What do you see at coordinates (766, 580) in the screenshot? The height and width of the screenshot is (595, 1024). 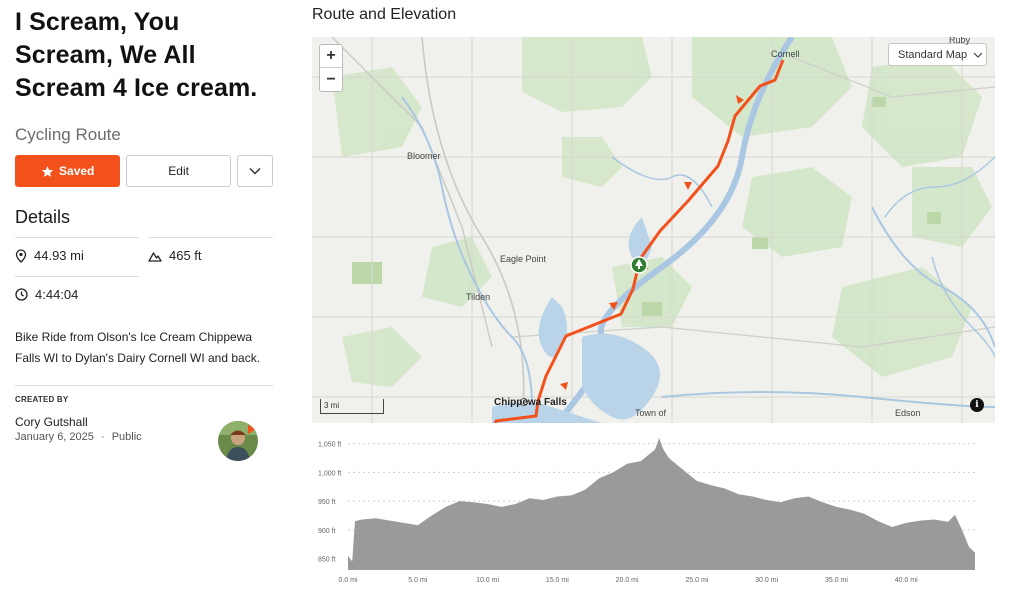 I see `x-tick-label: 30.0 mi` at bounding box center [766, 580].